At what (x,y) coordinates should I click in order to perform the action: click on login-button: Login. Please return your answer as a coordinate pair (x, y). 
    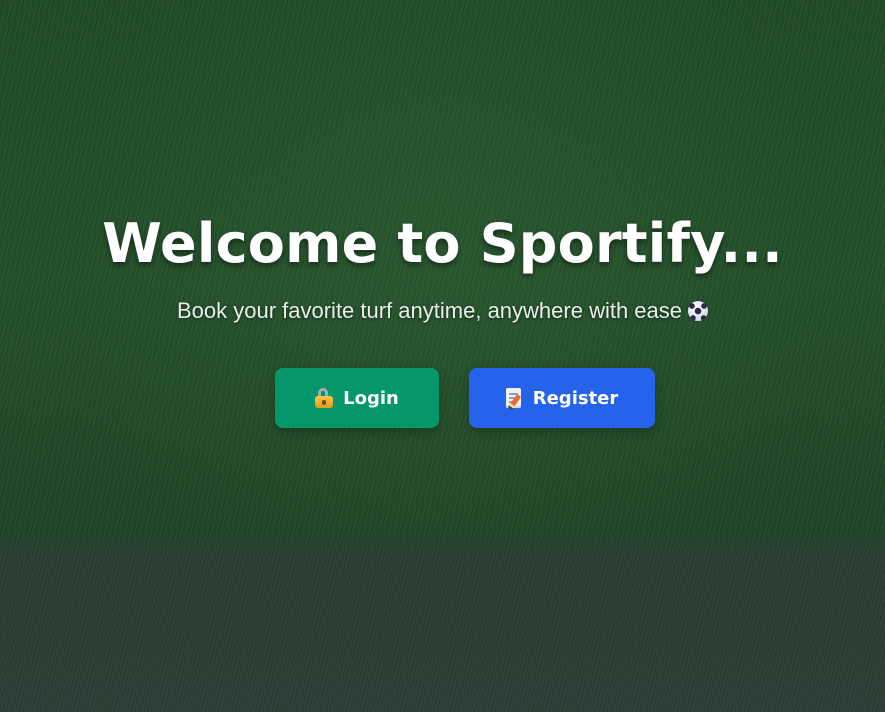
    Looking at the image, I should click on (357, 398).